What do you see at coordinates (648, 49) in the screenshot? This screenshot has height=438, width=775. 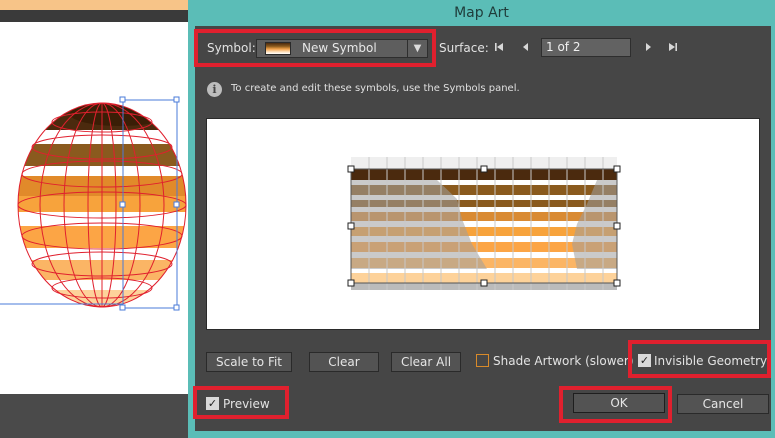 I see `next-surface-icon` at bounding box center [648, 49].